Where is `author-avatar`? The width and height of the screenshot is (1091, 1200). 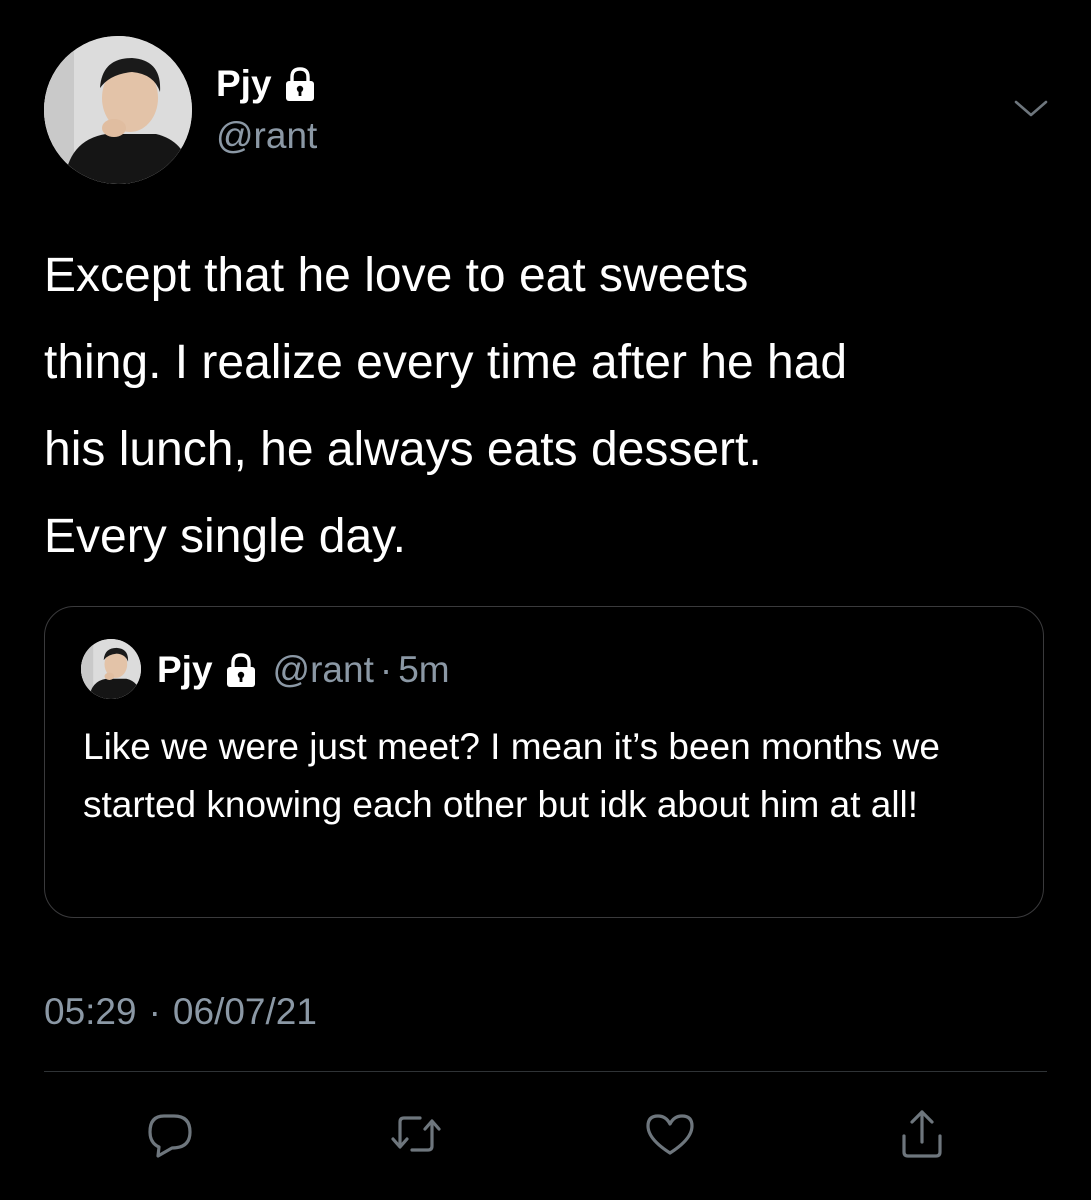
author-avatar is located at coordinates (118, 110).